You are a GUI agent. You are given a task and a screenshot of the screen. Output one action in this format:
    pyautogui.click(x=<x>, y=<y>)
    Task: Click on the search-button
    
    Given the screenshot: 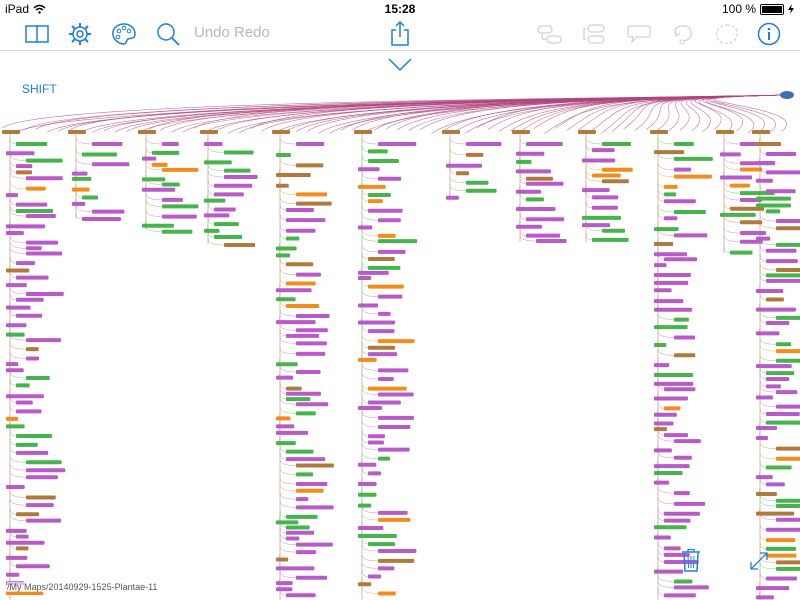 What is the action you would take?
    pyautogui.click(x=168, y=34)
    